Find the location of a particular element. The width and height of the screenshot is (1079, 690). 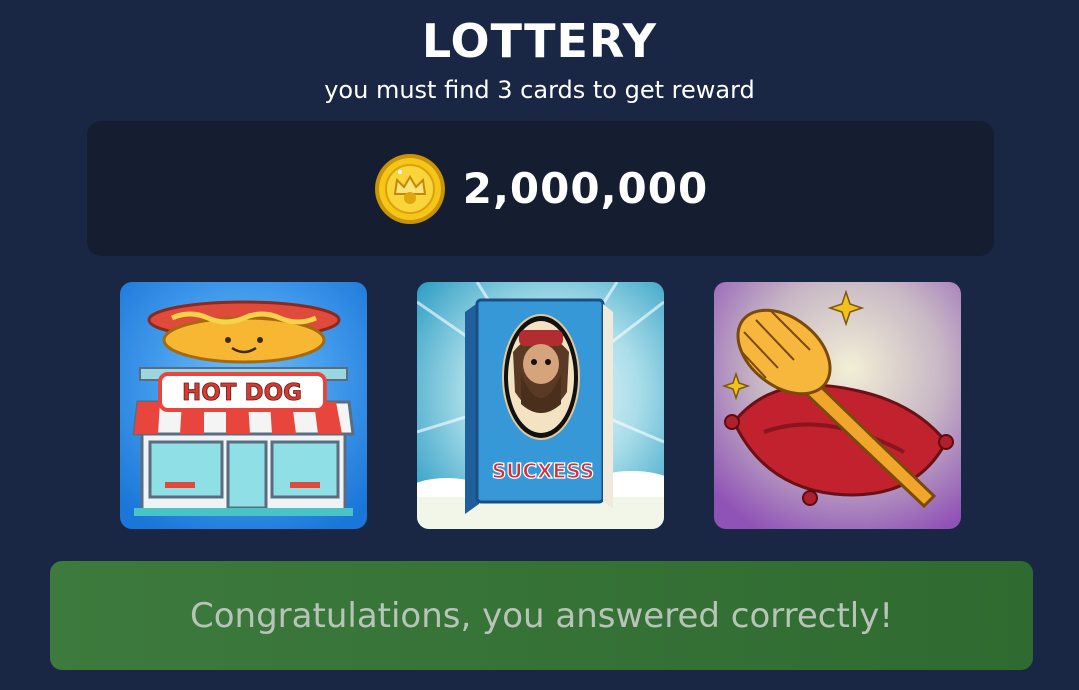

result-banner: Congratulations, you answered correctly! is located at coordinates (541, 615).